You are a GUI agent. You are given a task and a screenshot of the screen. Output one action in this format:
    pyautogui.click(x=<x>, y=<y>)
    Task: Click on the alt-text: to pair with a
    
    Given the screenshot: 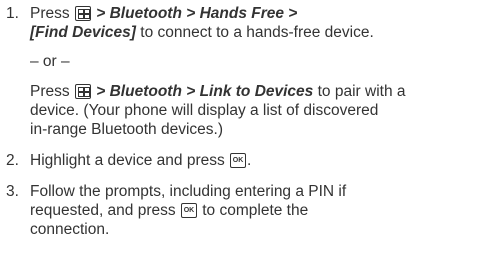 What is the action you would take?
    pyautogui.click(x=361, y=91)
    